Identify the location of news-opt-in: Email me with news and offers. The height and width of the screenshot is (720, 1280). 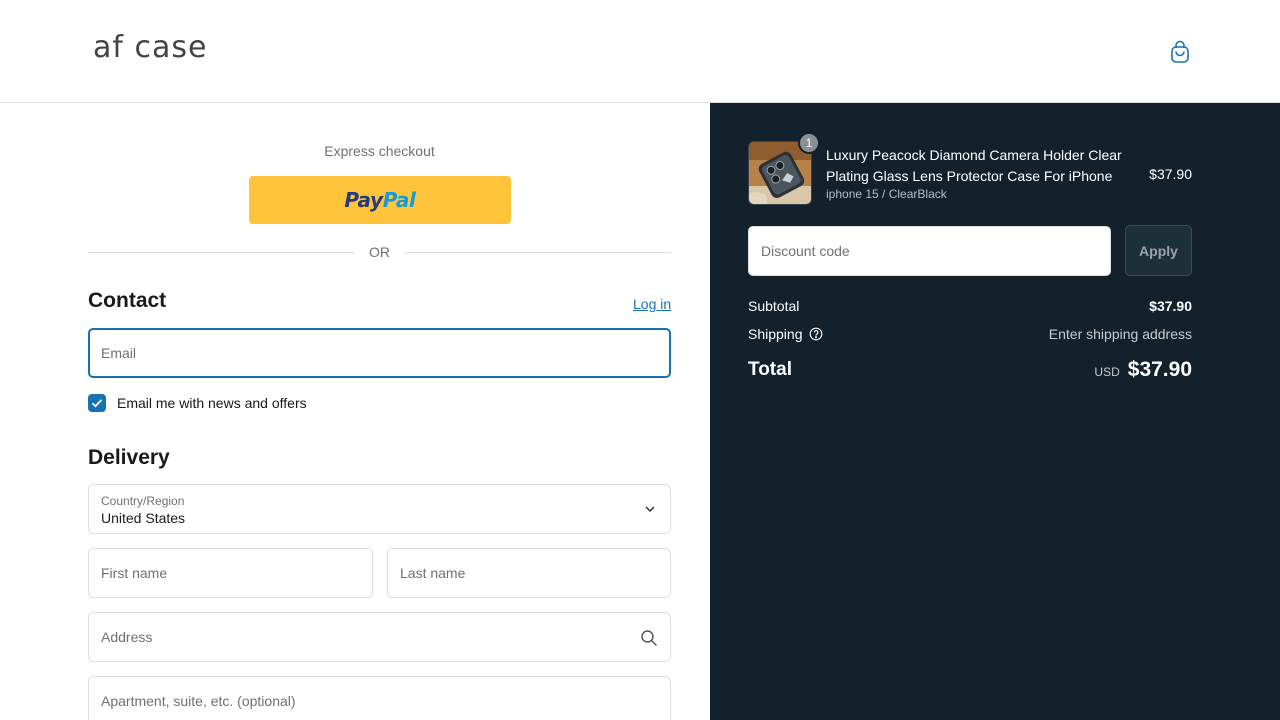
(197, 403).